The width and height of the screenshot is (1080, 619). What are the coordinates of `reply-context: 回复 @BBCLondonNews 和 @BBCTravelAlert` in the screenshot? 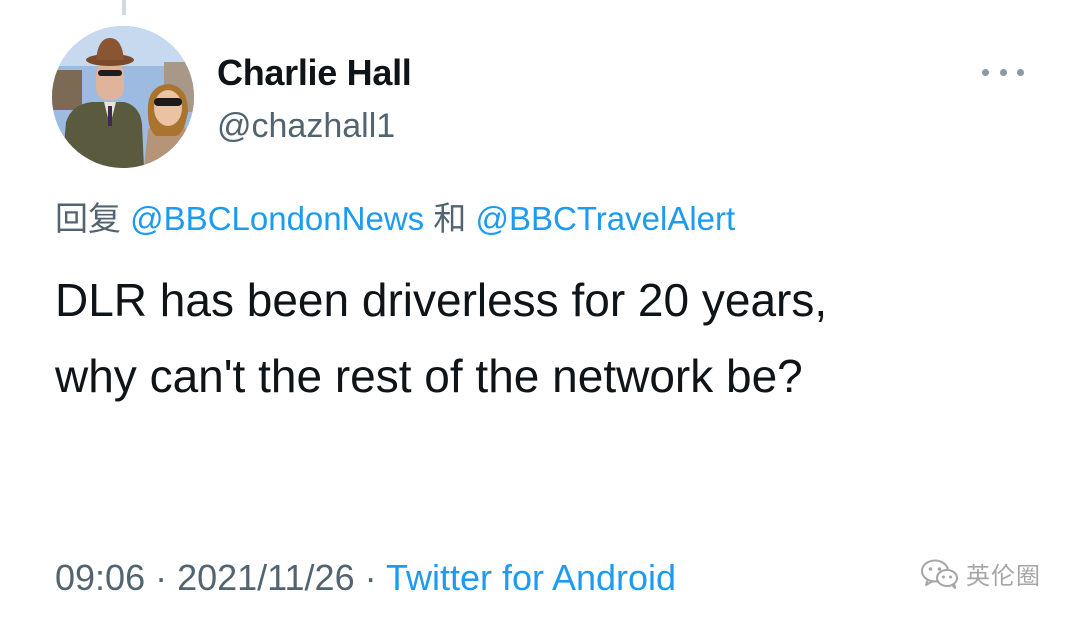 It's located at (395, 216).